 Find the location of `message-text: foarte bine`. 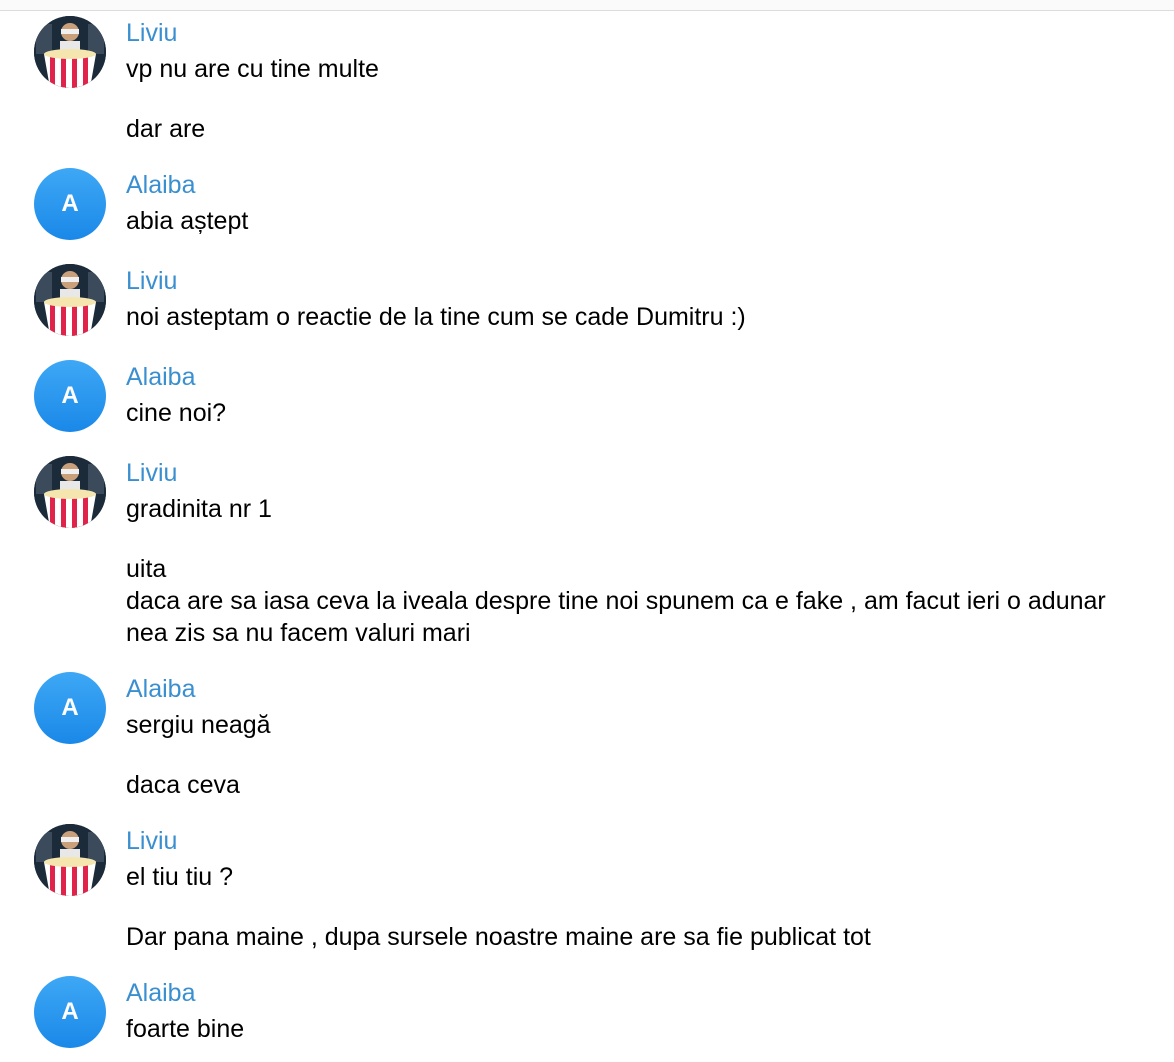

message-text: foarte bine is located at coordinates (185, 1029).